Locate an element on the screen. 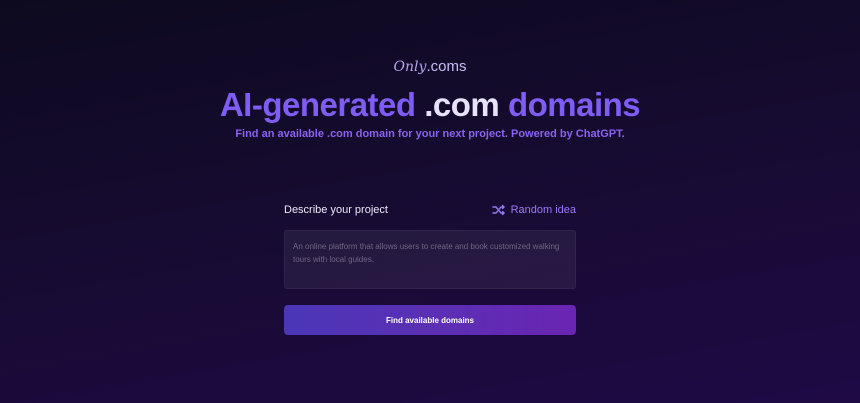 The height and width of the screenshot is (403, 860). random-idea-button: Random idea is located at coordinates (533, 210).